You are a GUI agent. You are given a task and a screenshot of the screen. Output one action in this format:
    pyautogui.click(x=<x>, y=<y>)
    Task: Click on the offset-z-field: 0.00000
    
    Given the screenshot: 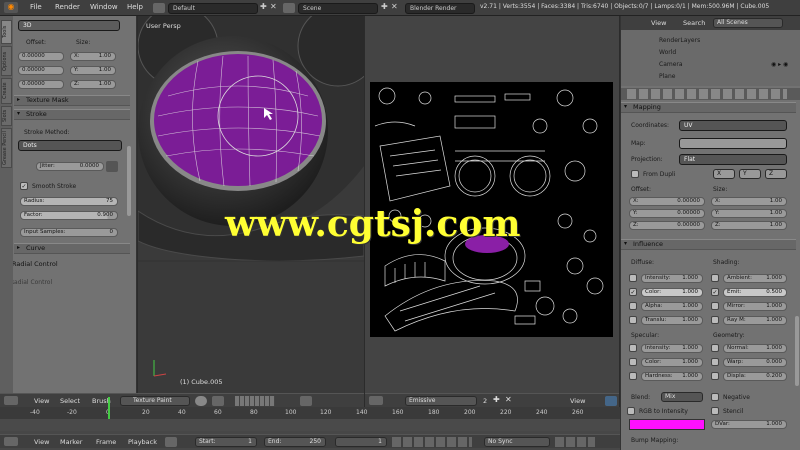 What is the action you would take?
    pyautogui.click(x=41, y=84)
    